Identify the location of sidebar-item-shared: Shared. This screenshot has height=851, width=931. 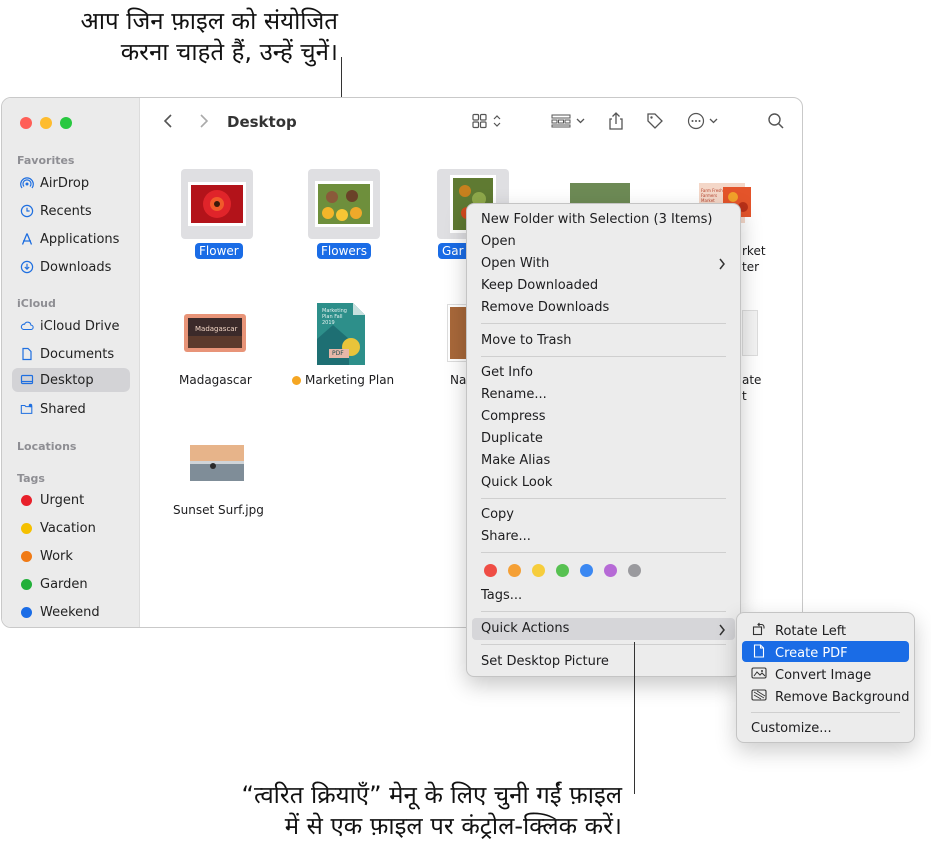
(71, 409).